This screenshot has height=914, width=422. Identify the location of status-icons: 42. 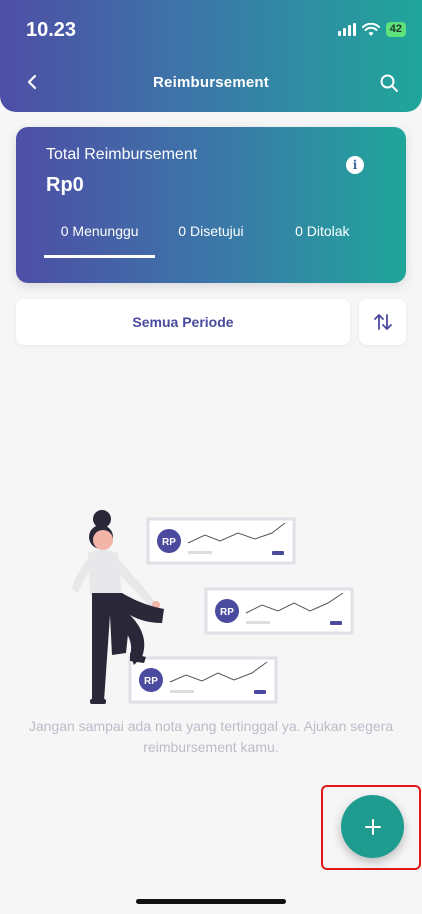
(371, 29).